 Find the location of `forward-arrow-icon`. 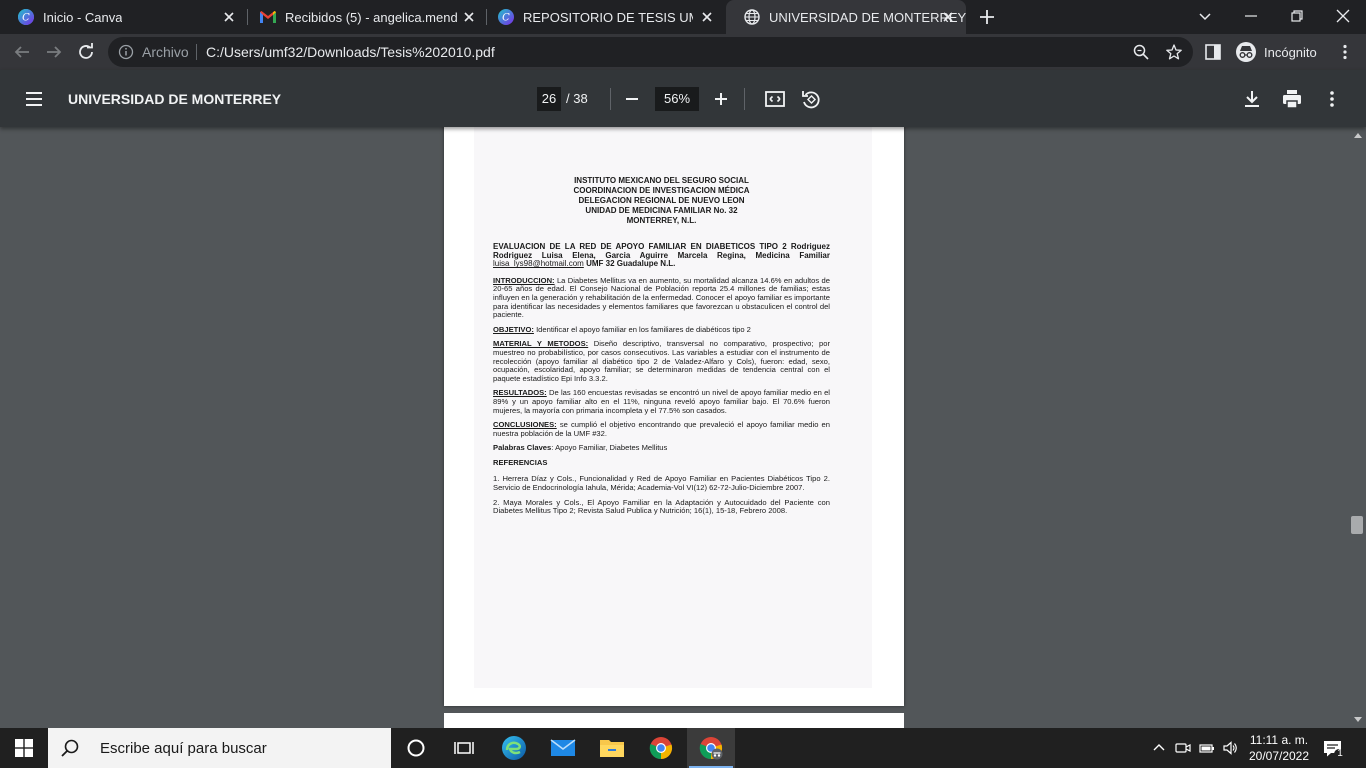

forward-arrow-icon is located at coordinates (54, 52).